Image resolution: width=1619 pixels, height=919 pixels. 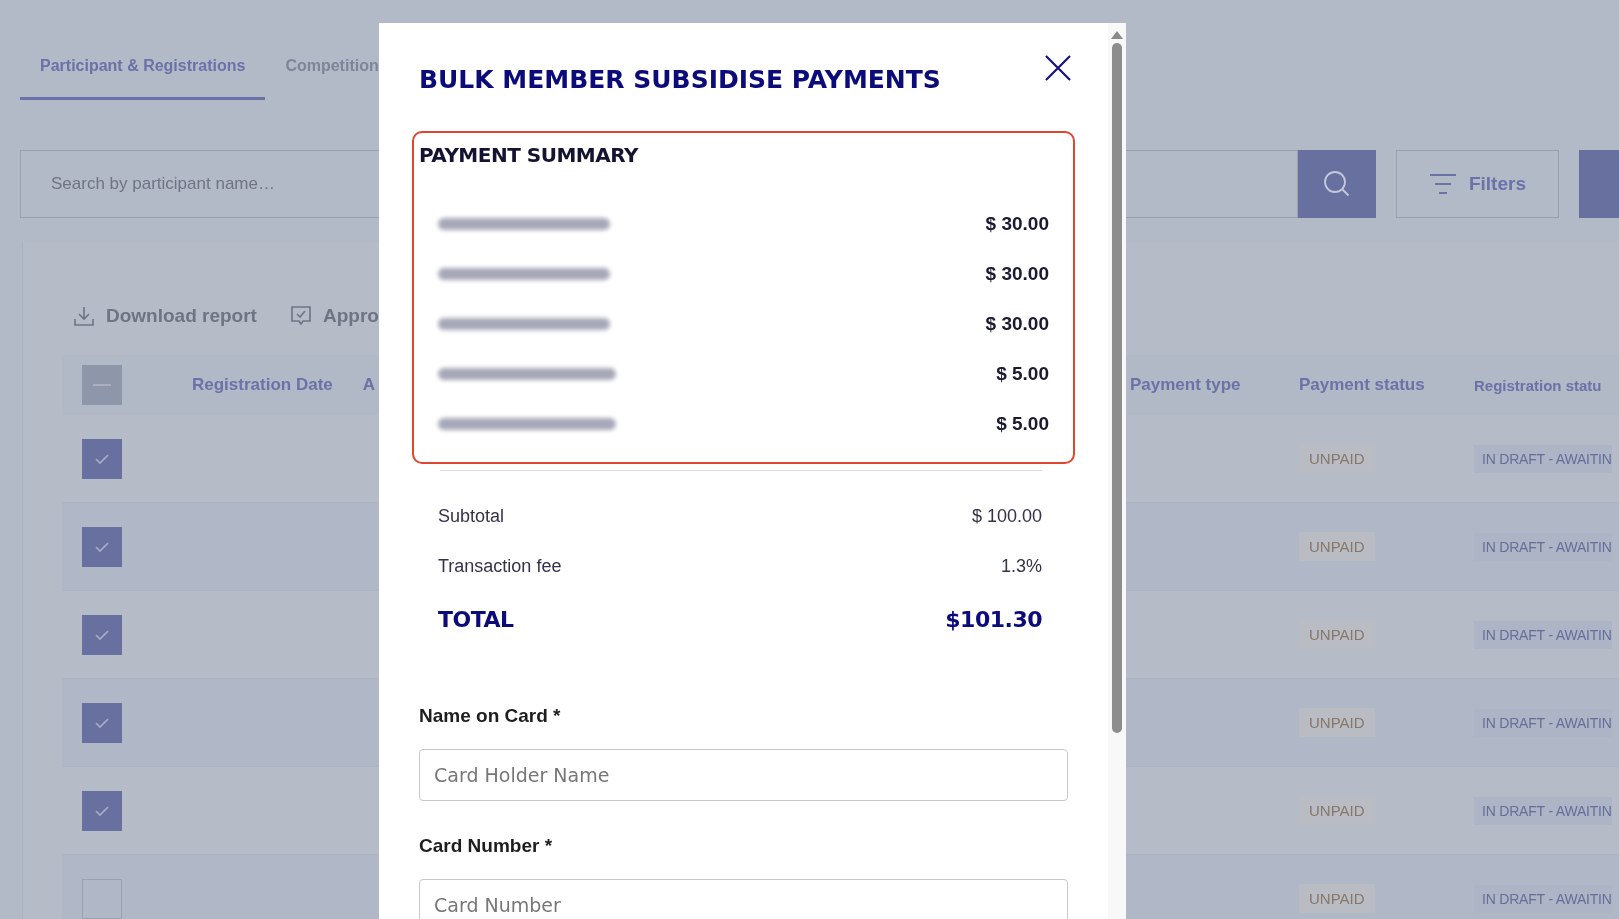 What do you see at coordinates (1058, 68) in the screenshot?
I see `close-icon` at bounding box center [1058, 68].